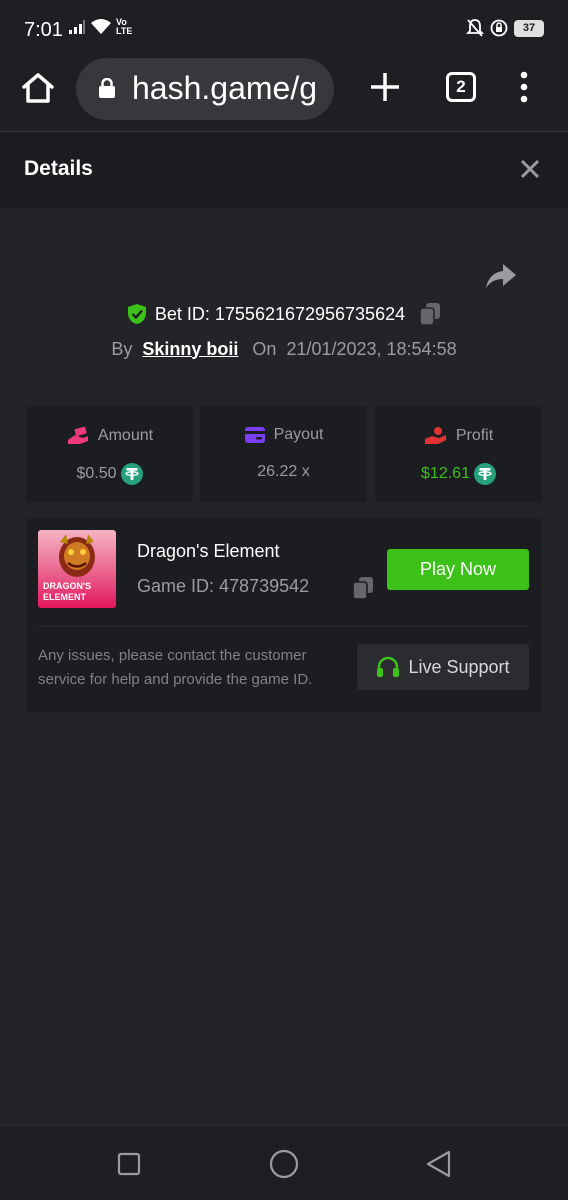 This screenshot has width=568, height=1200. I want to click on amount-header: Amount, so click(109, 436).